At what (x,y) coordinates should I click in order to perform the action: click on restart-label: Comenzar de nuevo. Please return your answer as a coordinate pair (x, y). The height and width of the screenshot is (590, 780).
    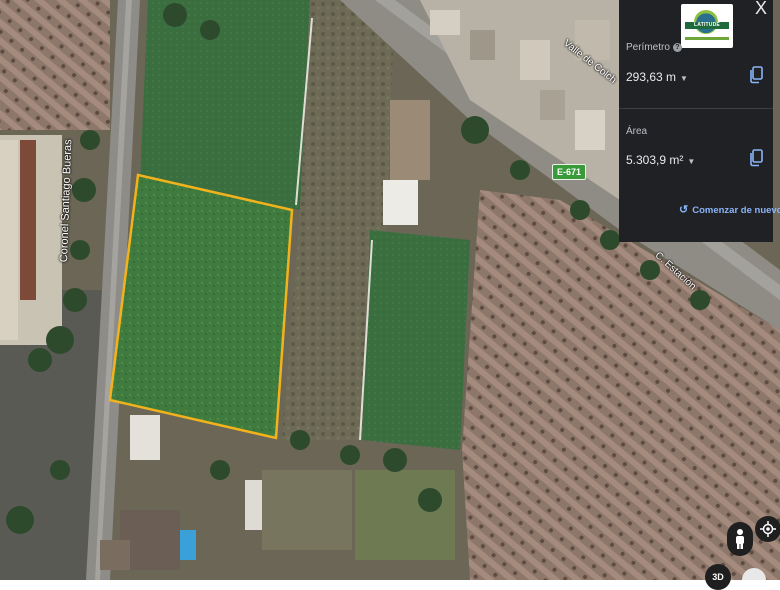
    Looking at the image, I should click on (736, 210).